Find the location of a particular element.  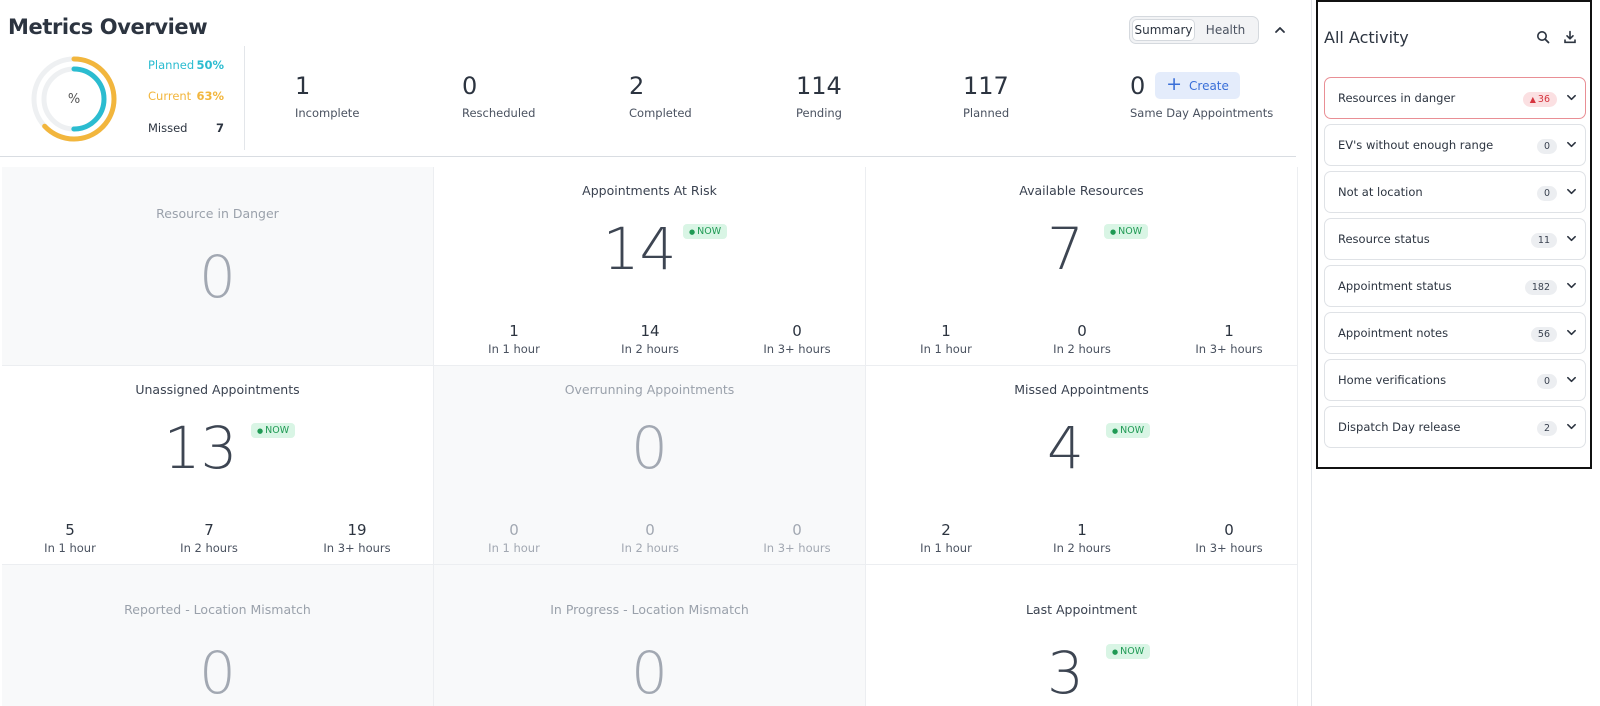

card-resource-in-danger: Resource in Danger 0 is located at coordinates (218, 266).